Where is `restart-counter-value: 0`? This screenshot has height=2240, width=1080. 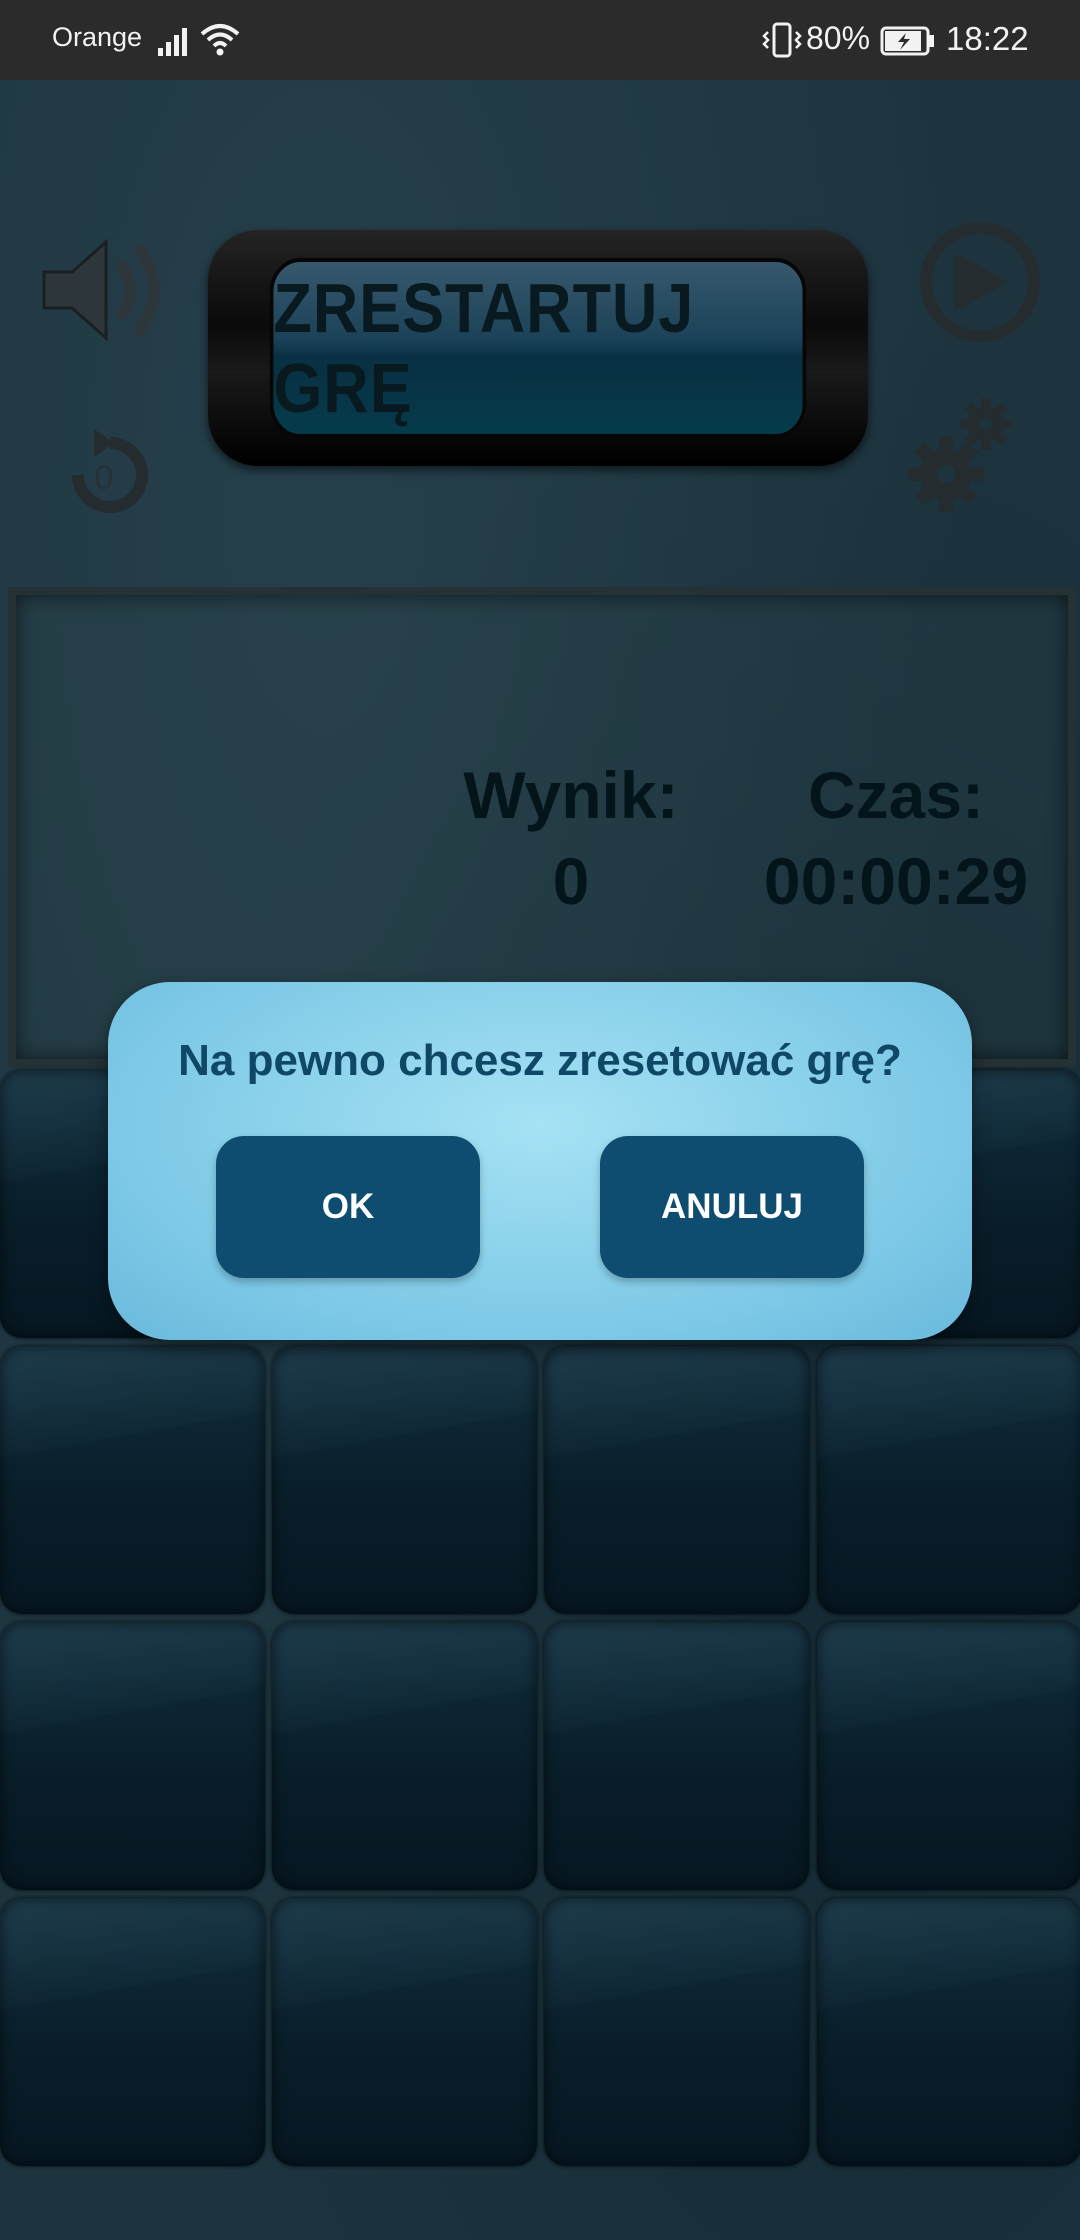
restart-counter-value: 0 is located at coordinates (104, 478).